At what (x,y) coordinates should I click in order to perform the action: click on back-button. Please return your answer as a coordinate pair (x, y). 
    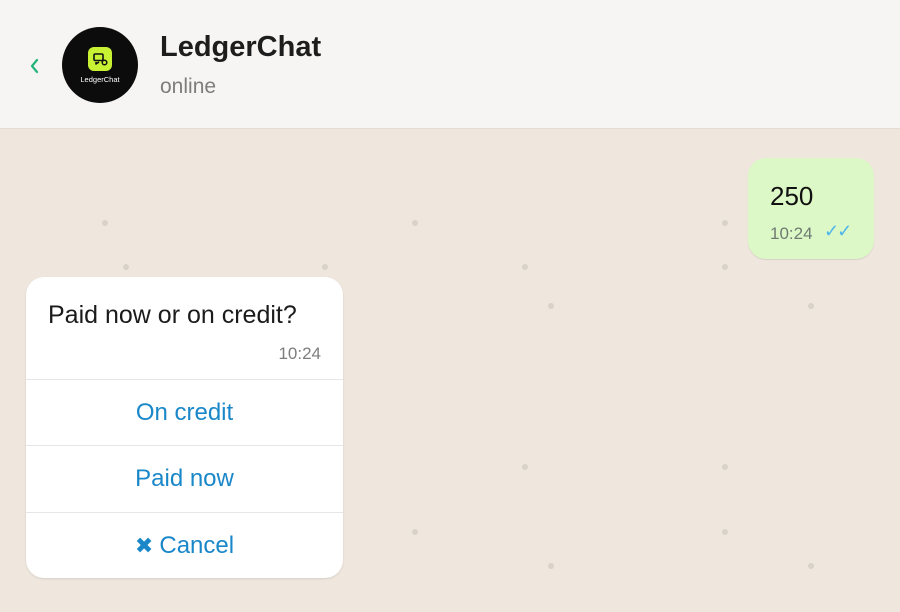
    Looking at the image, I should click on (35, 67).